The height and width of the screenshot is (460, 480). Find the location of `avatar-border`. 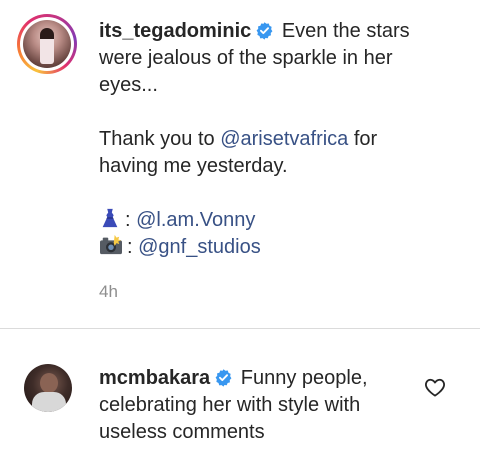

avatar-border is located at coordinates (47, 44).